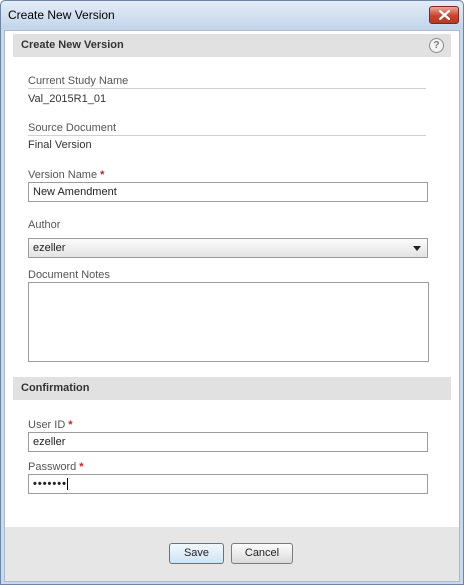  Describe the element at coordinates (228, 442) in the screenshot. I see `user-id-input: ezeller` at that location.